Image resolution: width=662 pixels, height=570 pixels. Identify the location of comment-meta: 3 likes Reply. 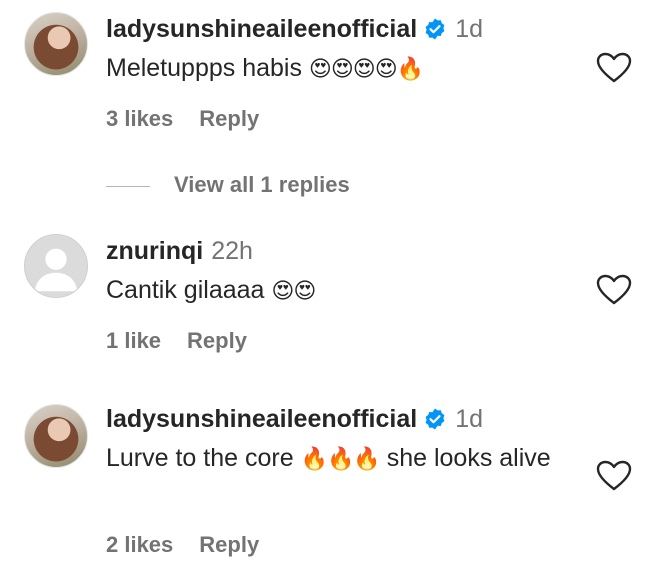
(182, 119).